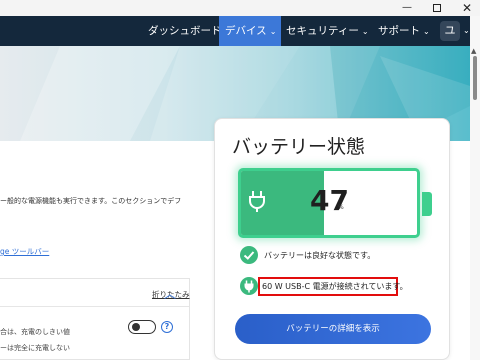 This screenshot has height=360, width=480. Describe the element at coordinates (427, 204) in the screenshot. I see `battery-terminal` at that location.